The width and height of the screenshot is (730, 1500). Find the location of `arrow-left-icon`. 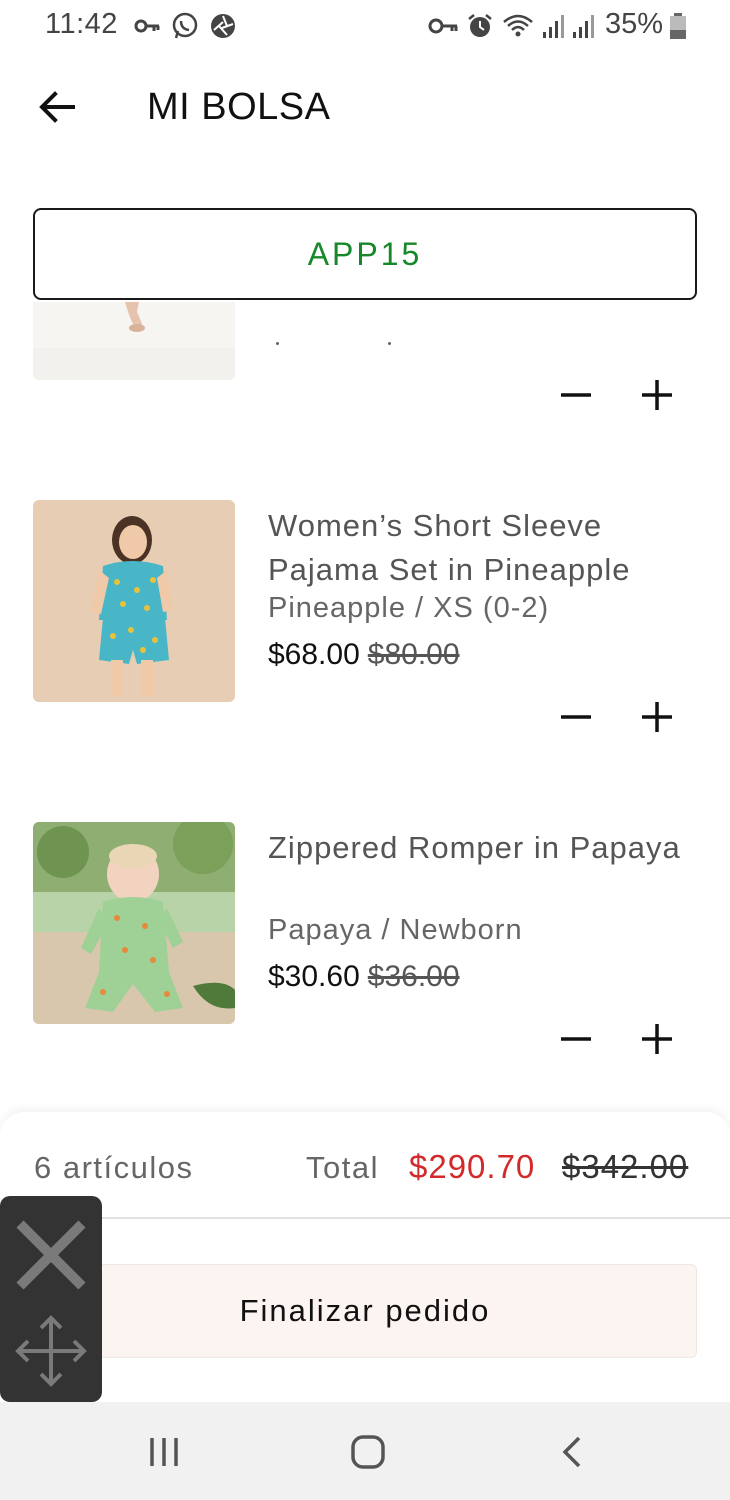

arrow-left-icon is located at coordinates (57, 107).